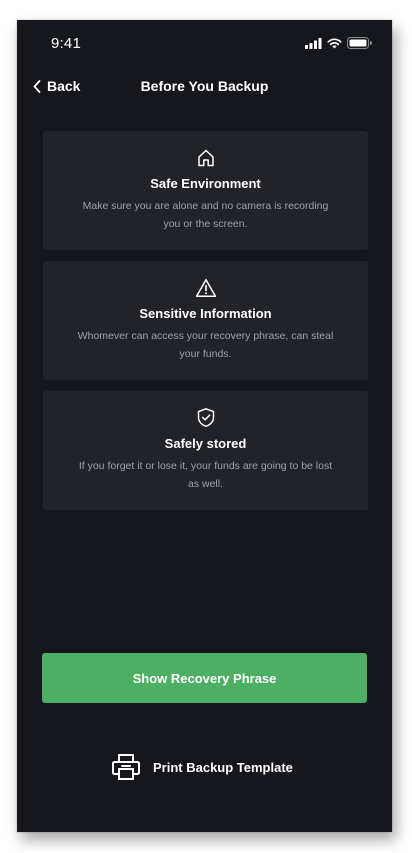 The width and height of the screenshot is (412, 853). I want to click on page-title: Before You Backup, so click(204, 86).